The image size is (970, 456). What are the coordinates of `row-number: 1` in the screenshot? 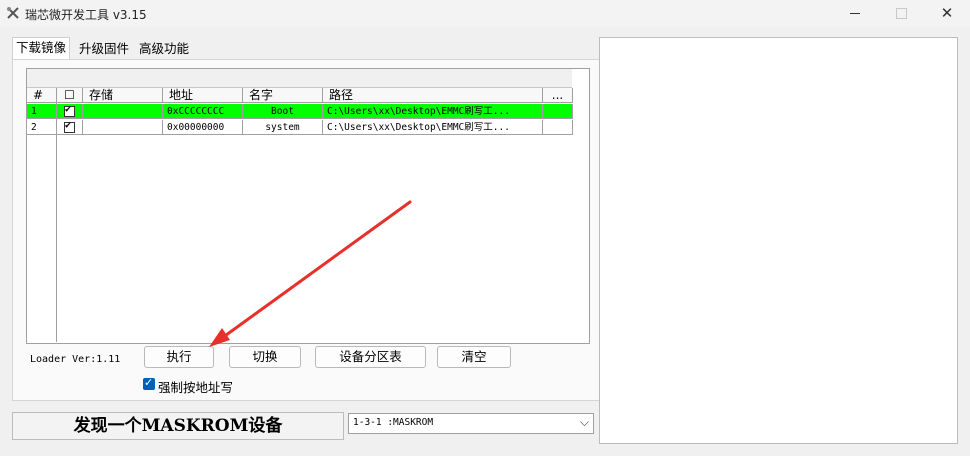 It's located at (42, 111).